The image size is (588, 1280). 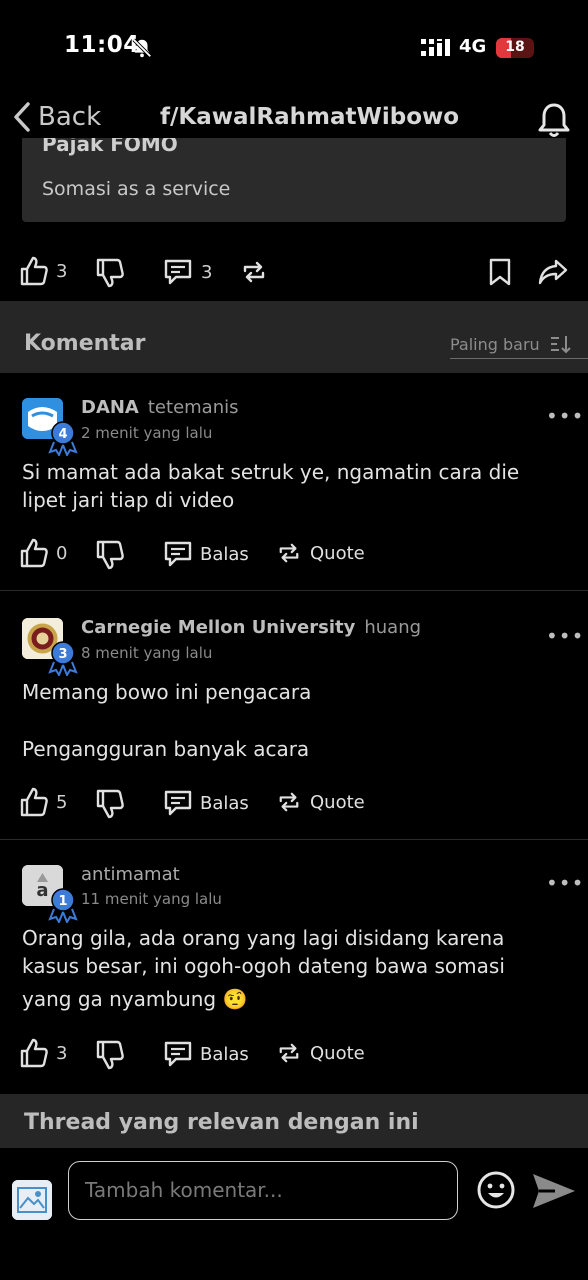 I want to click on svg-text: 4, so click(x=62, y=434).